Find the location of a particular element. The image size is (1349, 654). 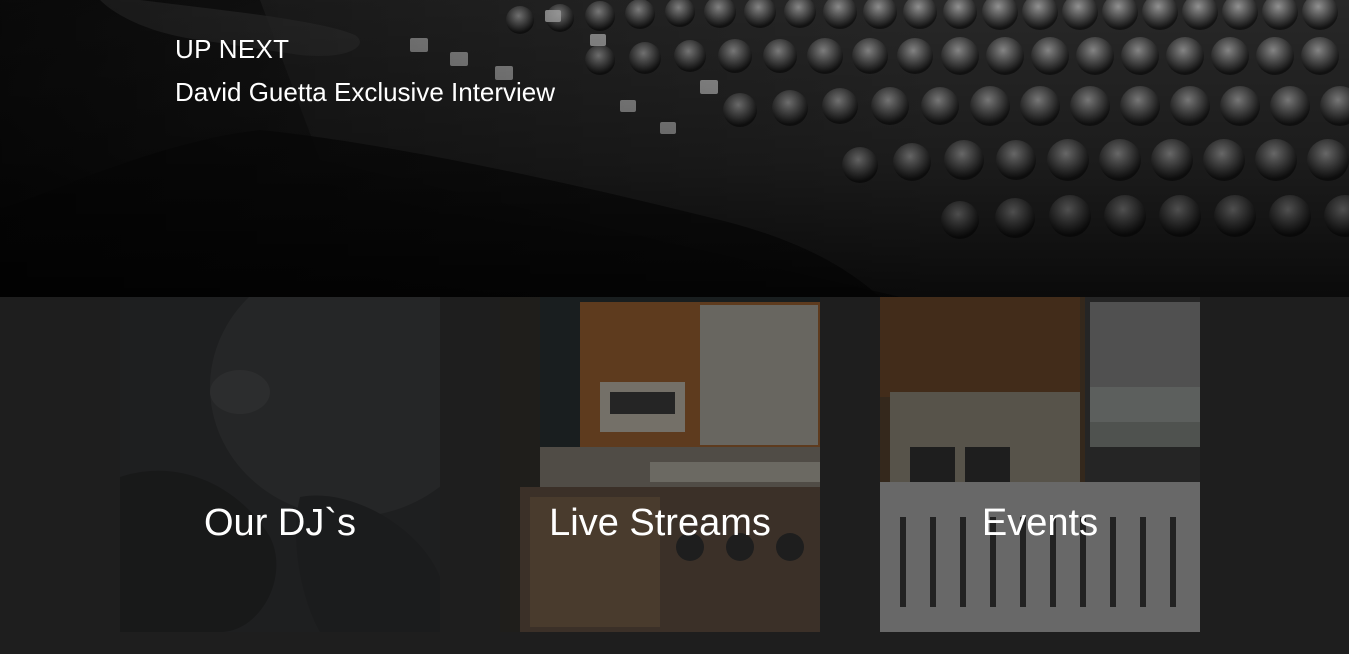

card-our-djs: Our DJ`s is located at coordinates (280, 464).